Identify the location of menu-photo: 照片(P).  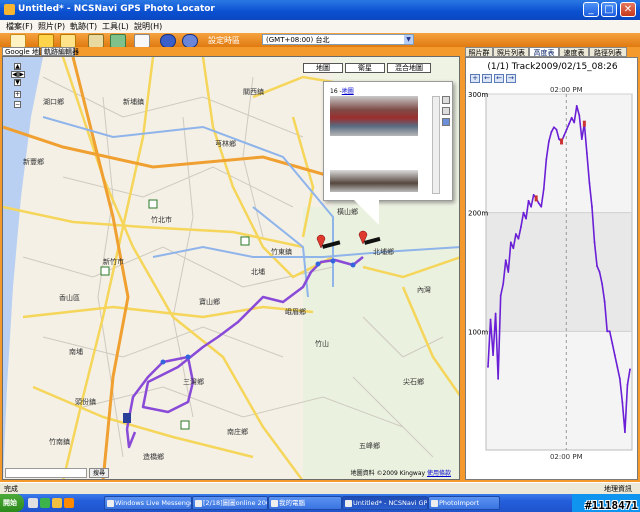
(51, 26).